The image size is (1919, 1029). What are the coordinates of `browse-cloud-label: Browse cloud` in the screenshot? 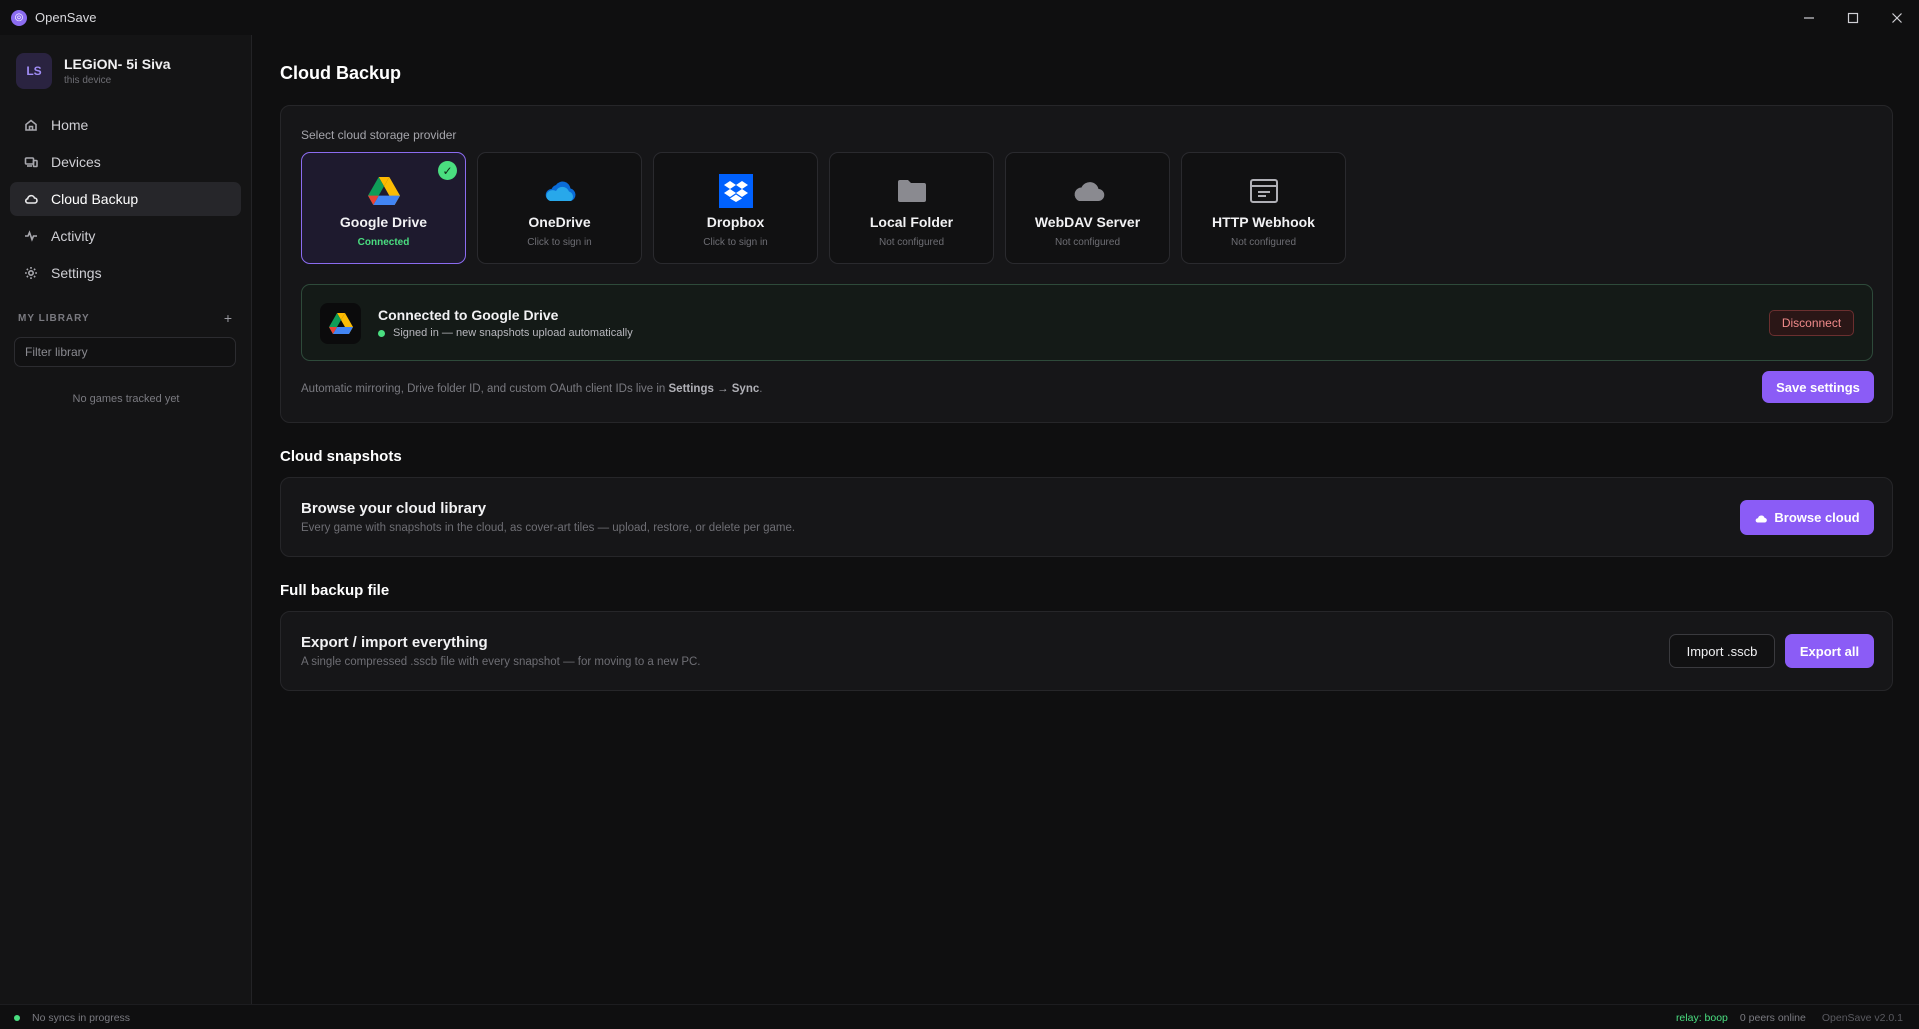 It's located at (1817, 517).